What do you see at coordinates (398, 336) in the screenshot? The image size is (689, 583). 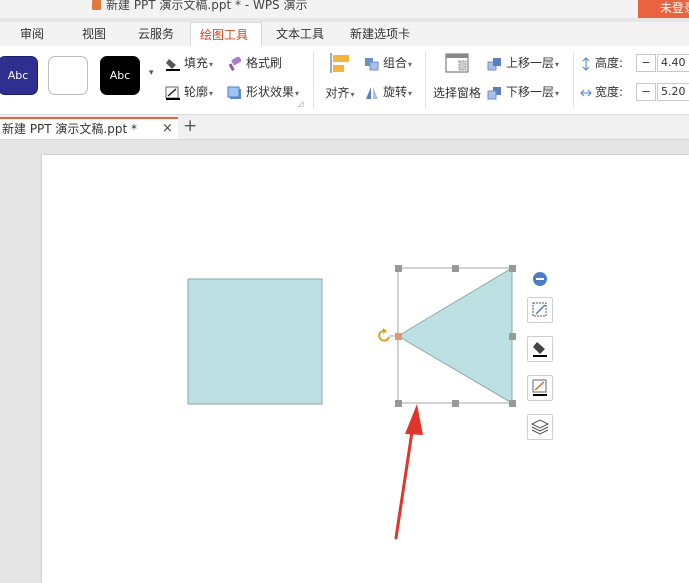 I see `resize-handle-left` at bounding box center [398, 336].